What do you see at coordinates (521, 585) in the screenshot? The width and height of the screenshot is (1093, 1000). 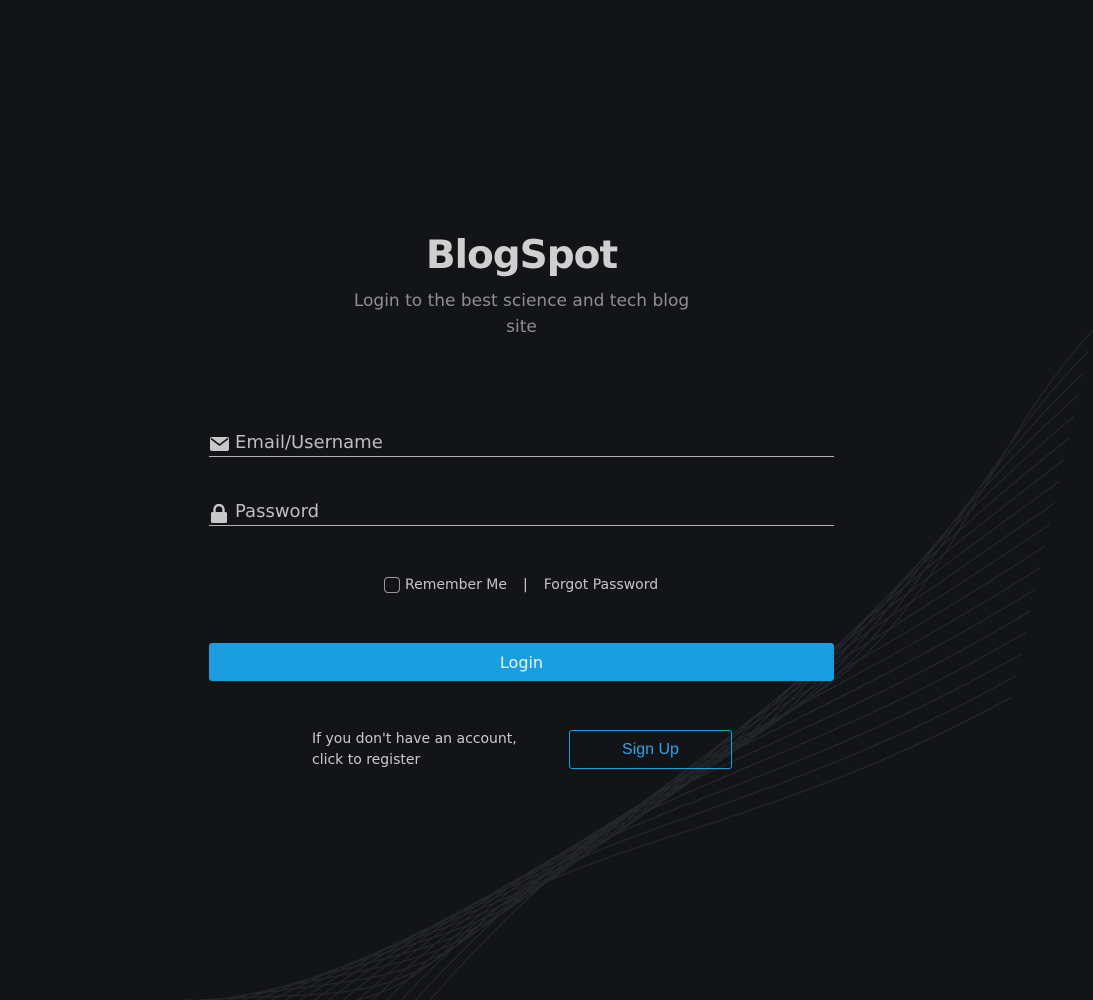 I see `login-options: Remember Me | Forgot Password` at bounding box center [521, 585].